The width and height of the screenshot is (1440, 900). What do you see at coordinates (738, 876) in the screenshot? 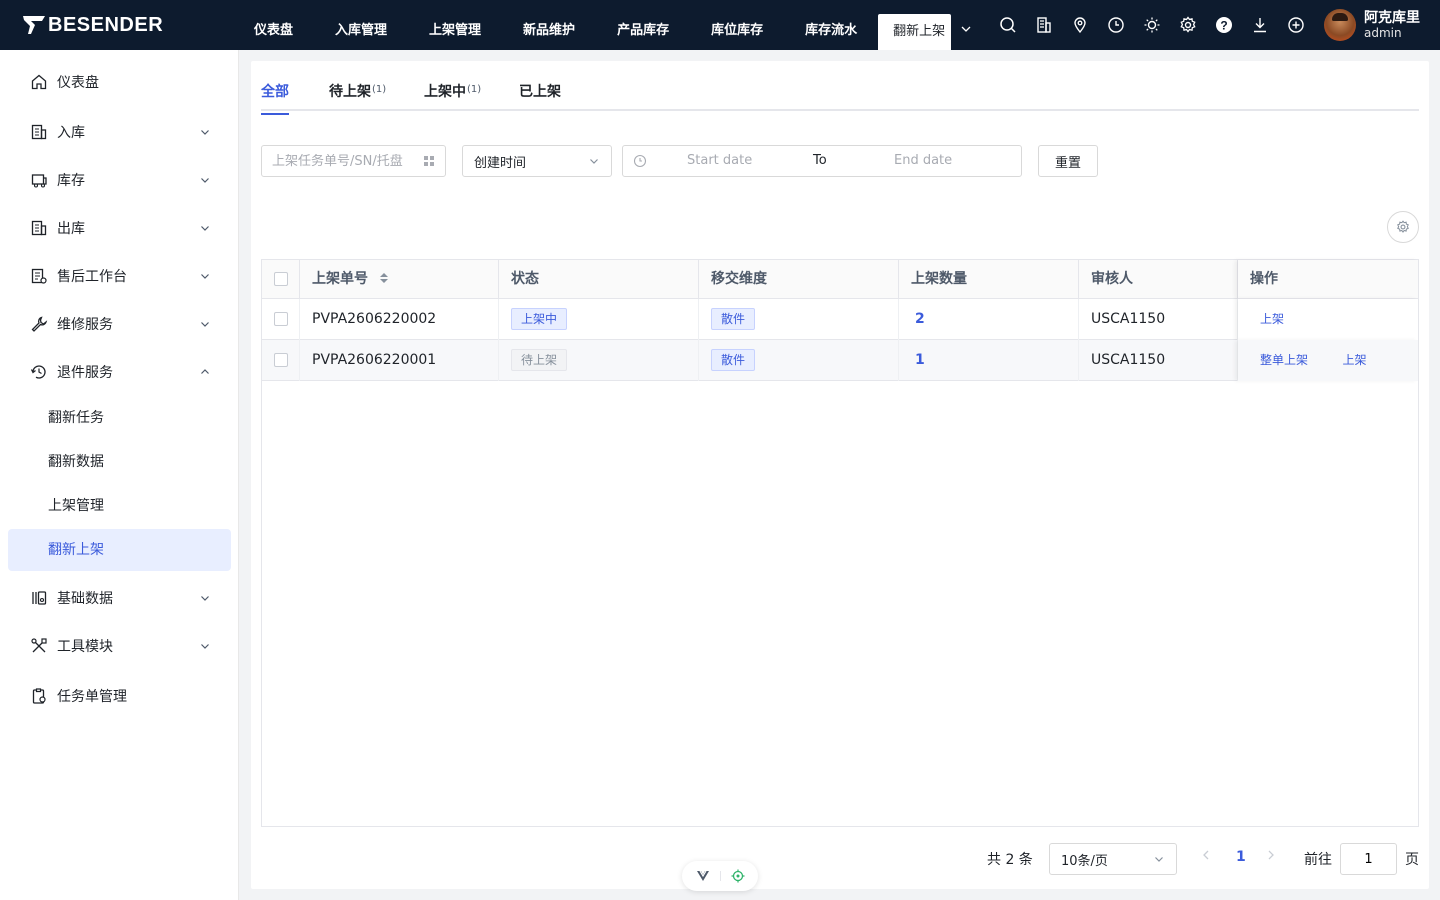
I see `target-icon` at bounding box center [738, 876].